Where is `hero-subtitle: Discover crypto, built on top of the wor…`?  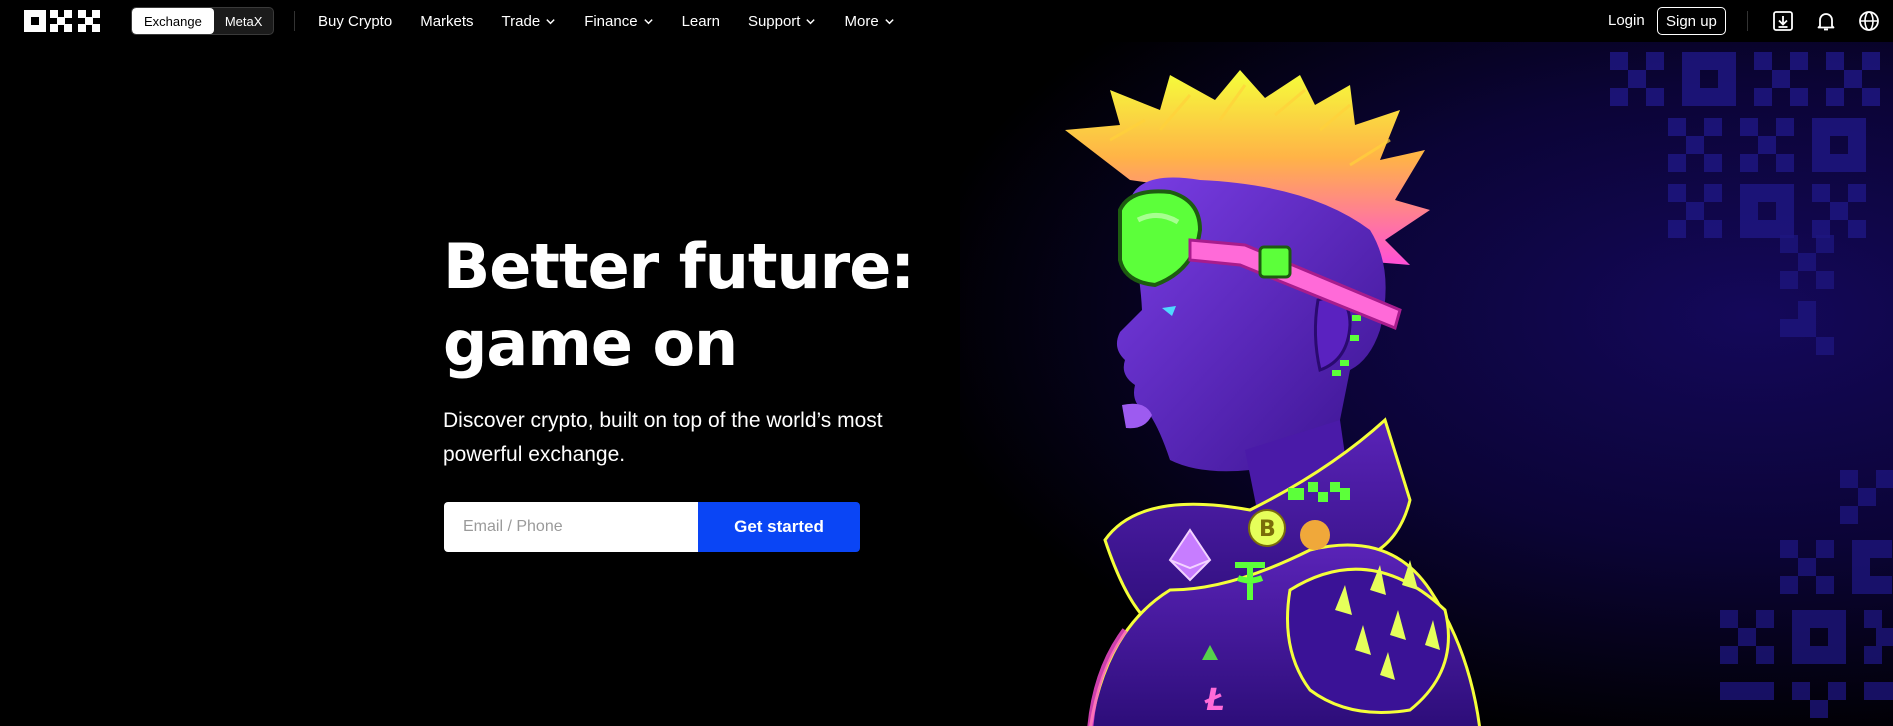
hero-subtitle: Discover crypto, built on top of the wor… is located at coordinates (663, 437).